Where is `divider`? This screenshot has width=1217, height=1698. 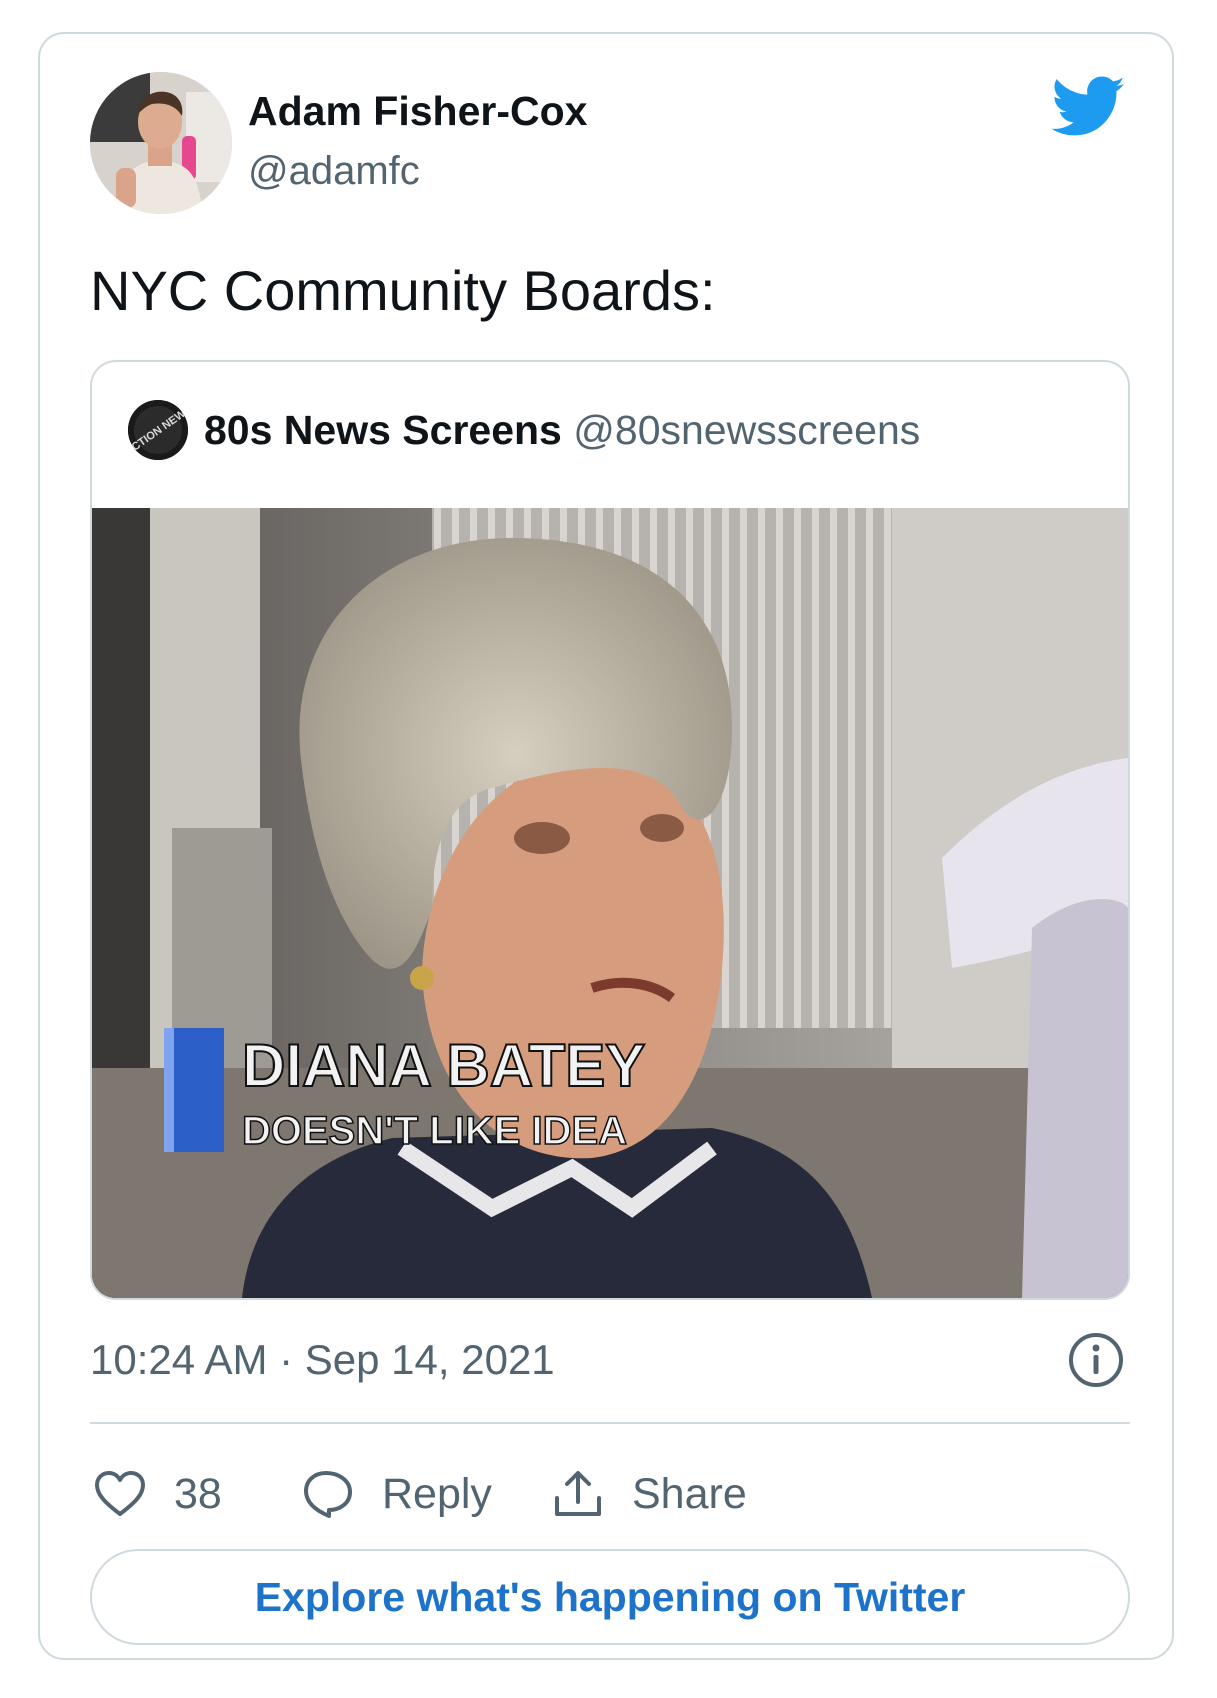 divider is located at coordinates (610, 1423).